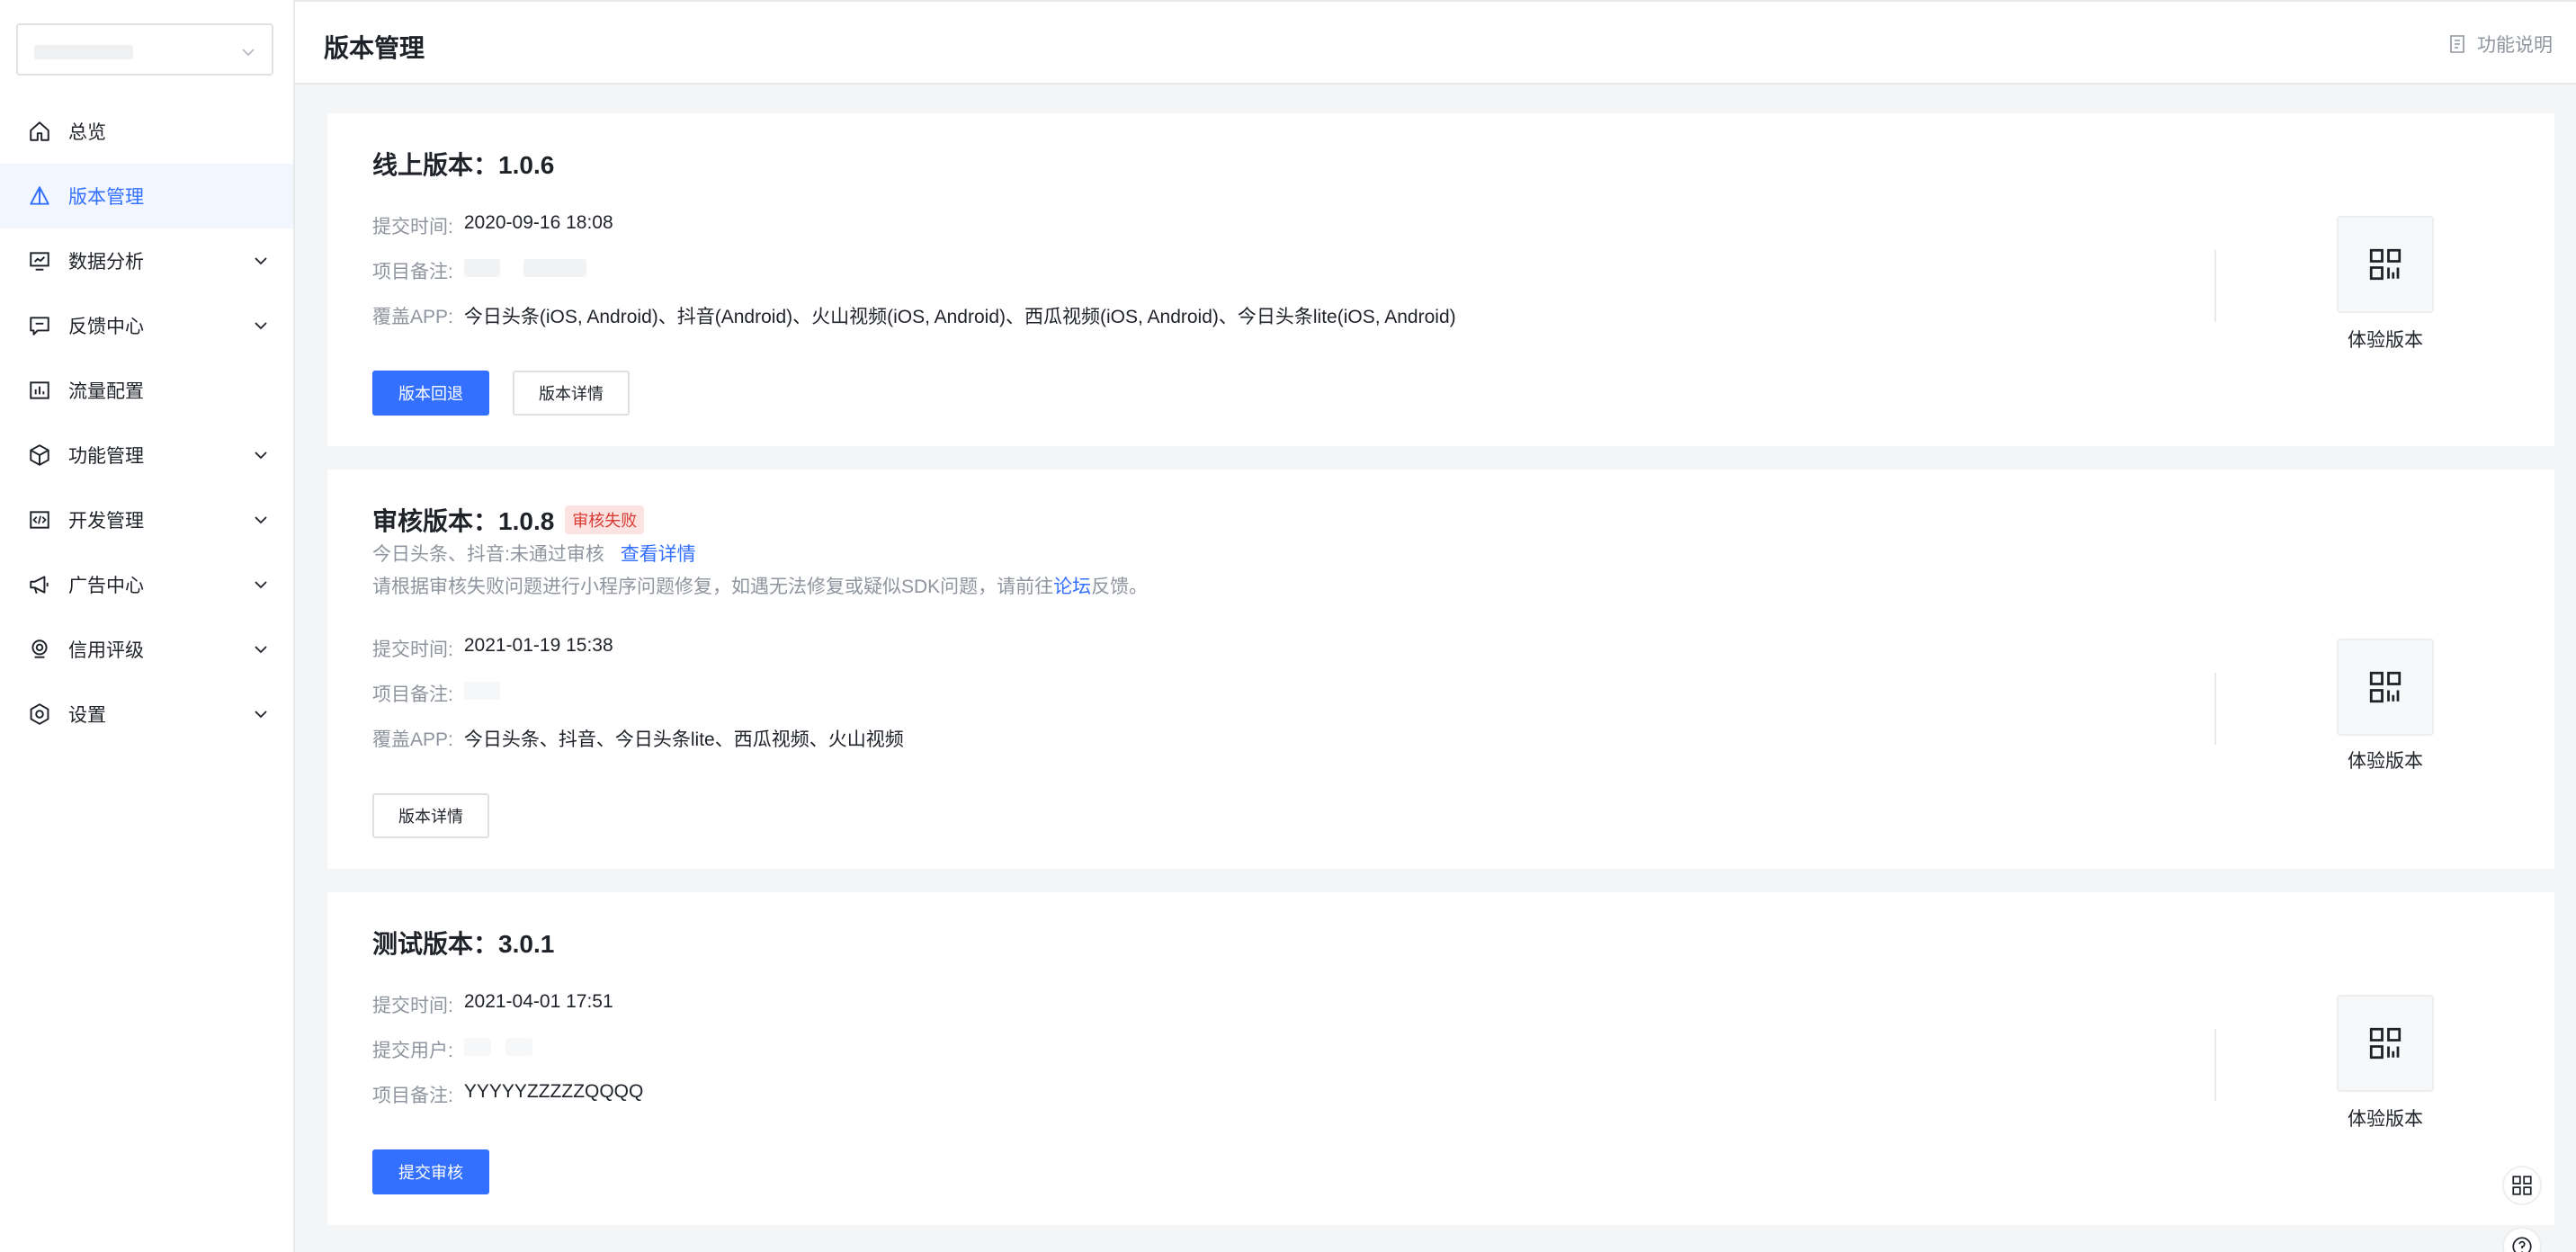 Image resolution: width=2576 pixels, height=1252 pixels. Describe the element at coordinates (39, 325) in the screenshot. I see `feedback-icon` at that location.